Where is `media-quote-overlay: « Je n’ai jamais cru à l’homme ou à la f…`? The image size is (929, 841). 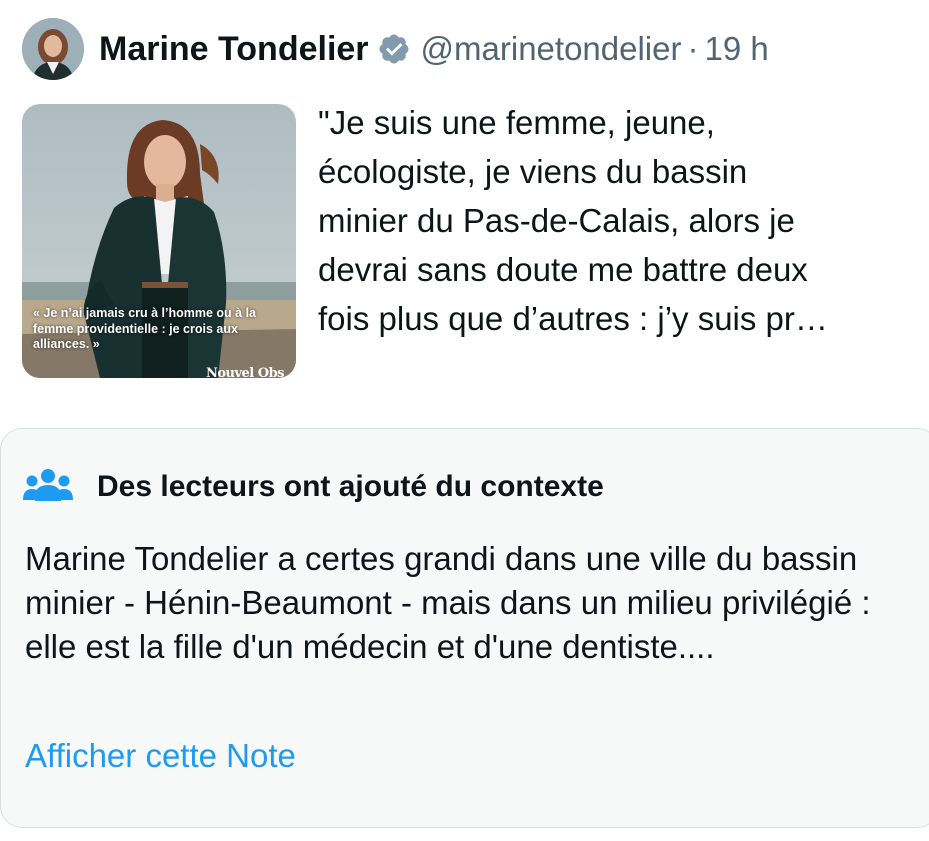
media-quote-overlay: « Je n’ai jamais cru à l’homme ou à la f… is located at coordinates (145, 328).